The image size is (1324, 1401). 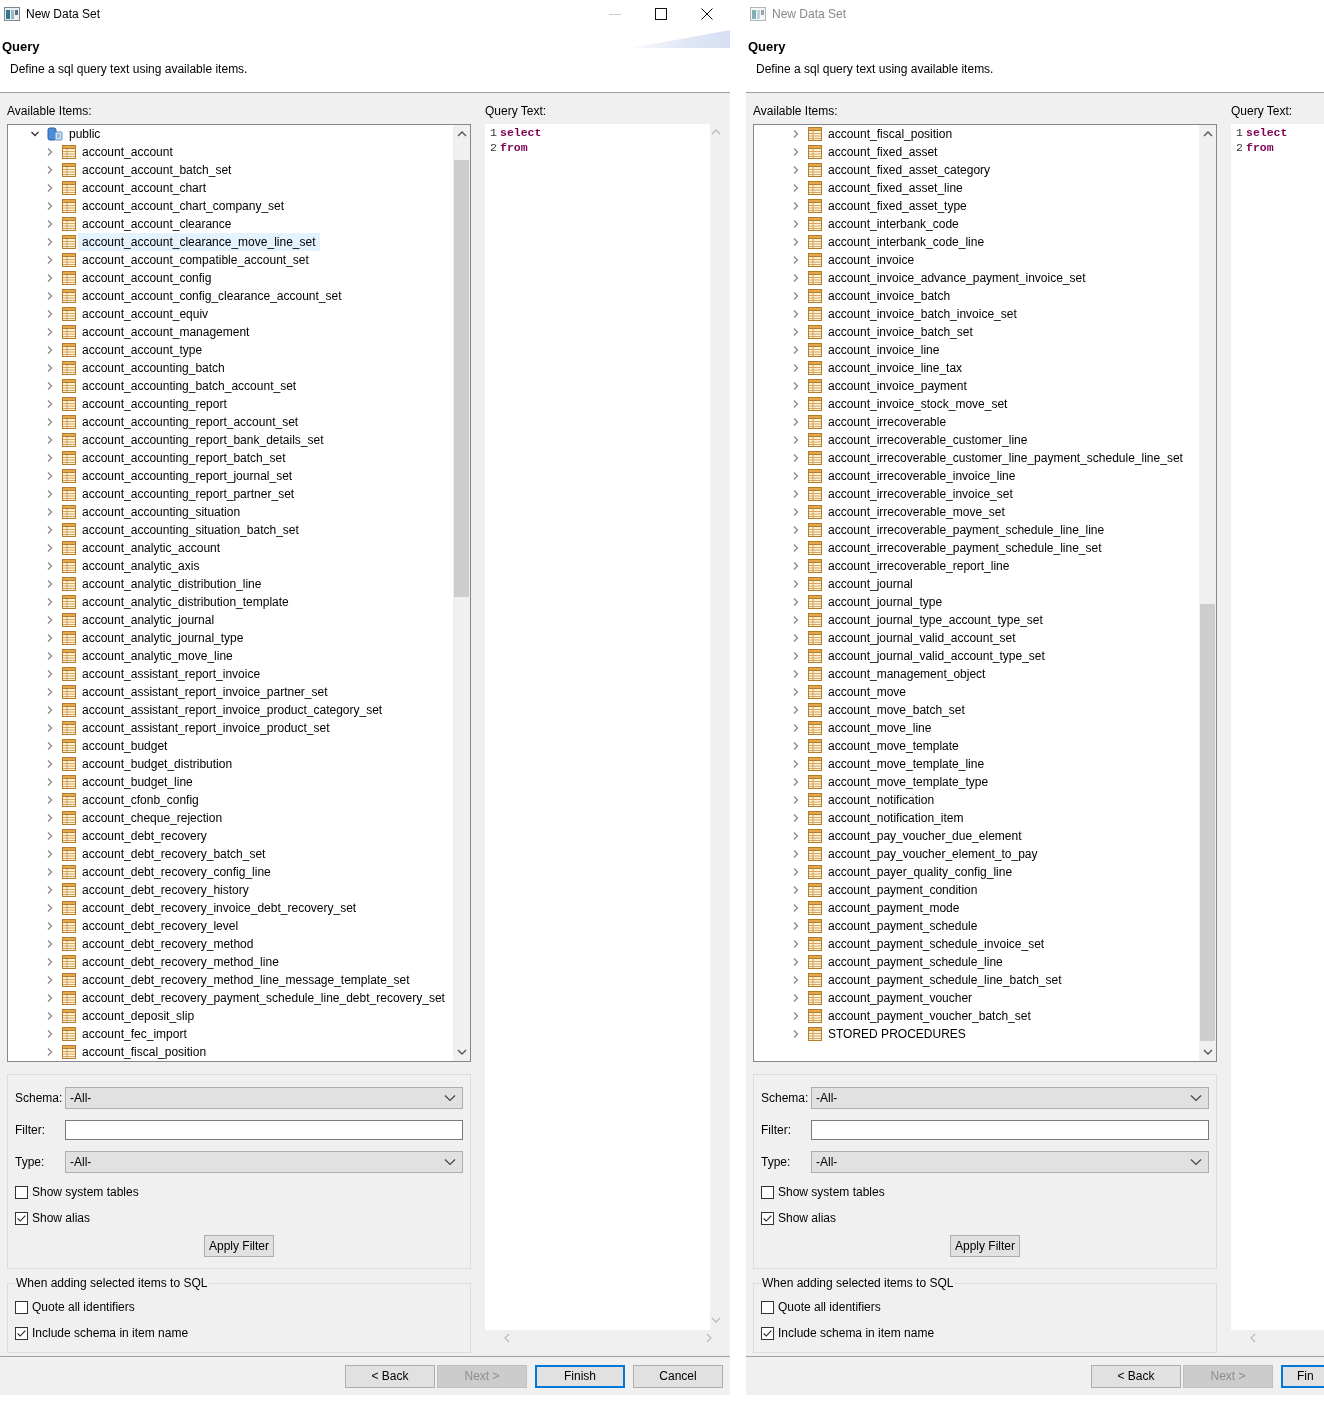 I want to click on tree-item: account_debt_recovery_config_line, so click(x=176, y=872).